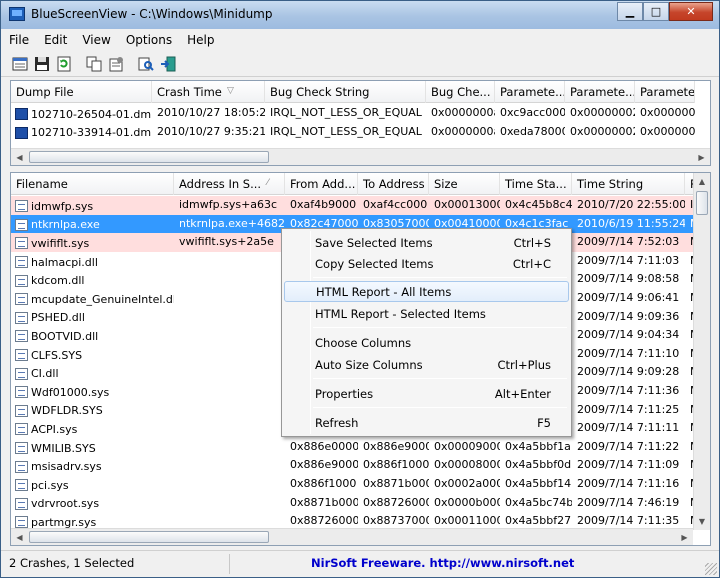  Describe the element at coordinates (148, 40) in the screenshot. I see `menu-options: Options` at that location.